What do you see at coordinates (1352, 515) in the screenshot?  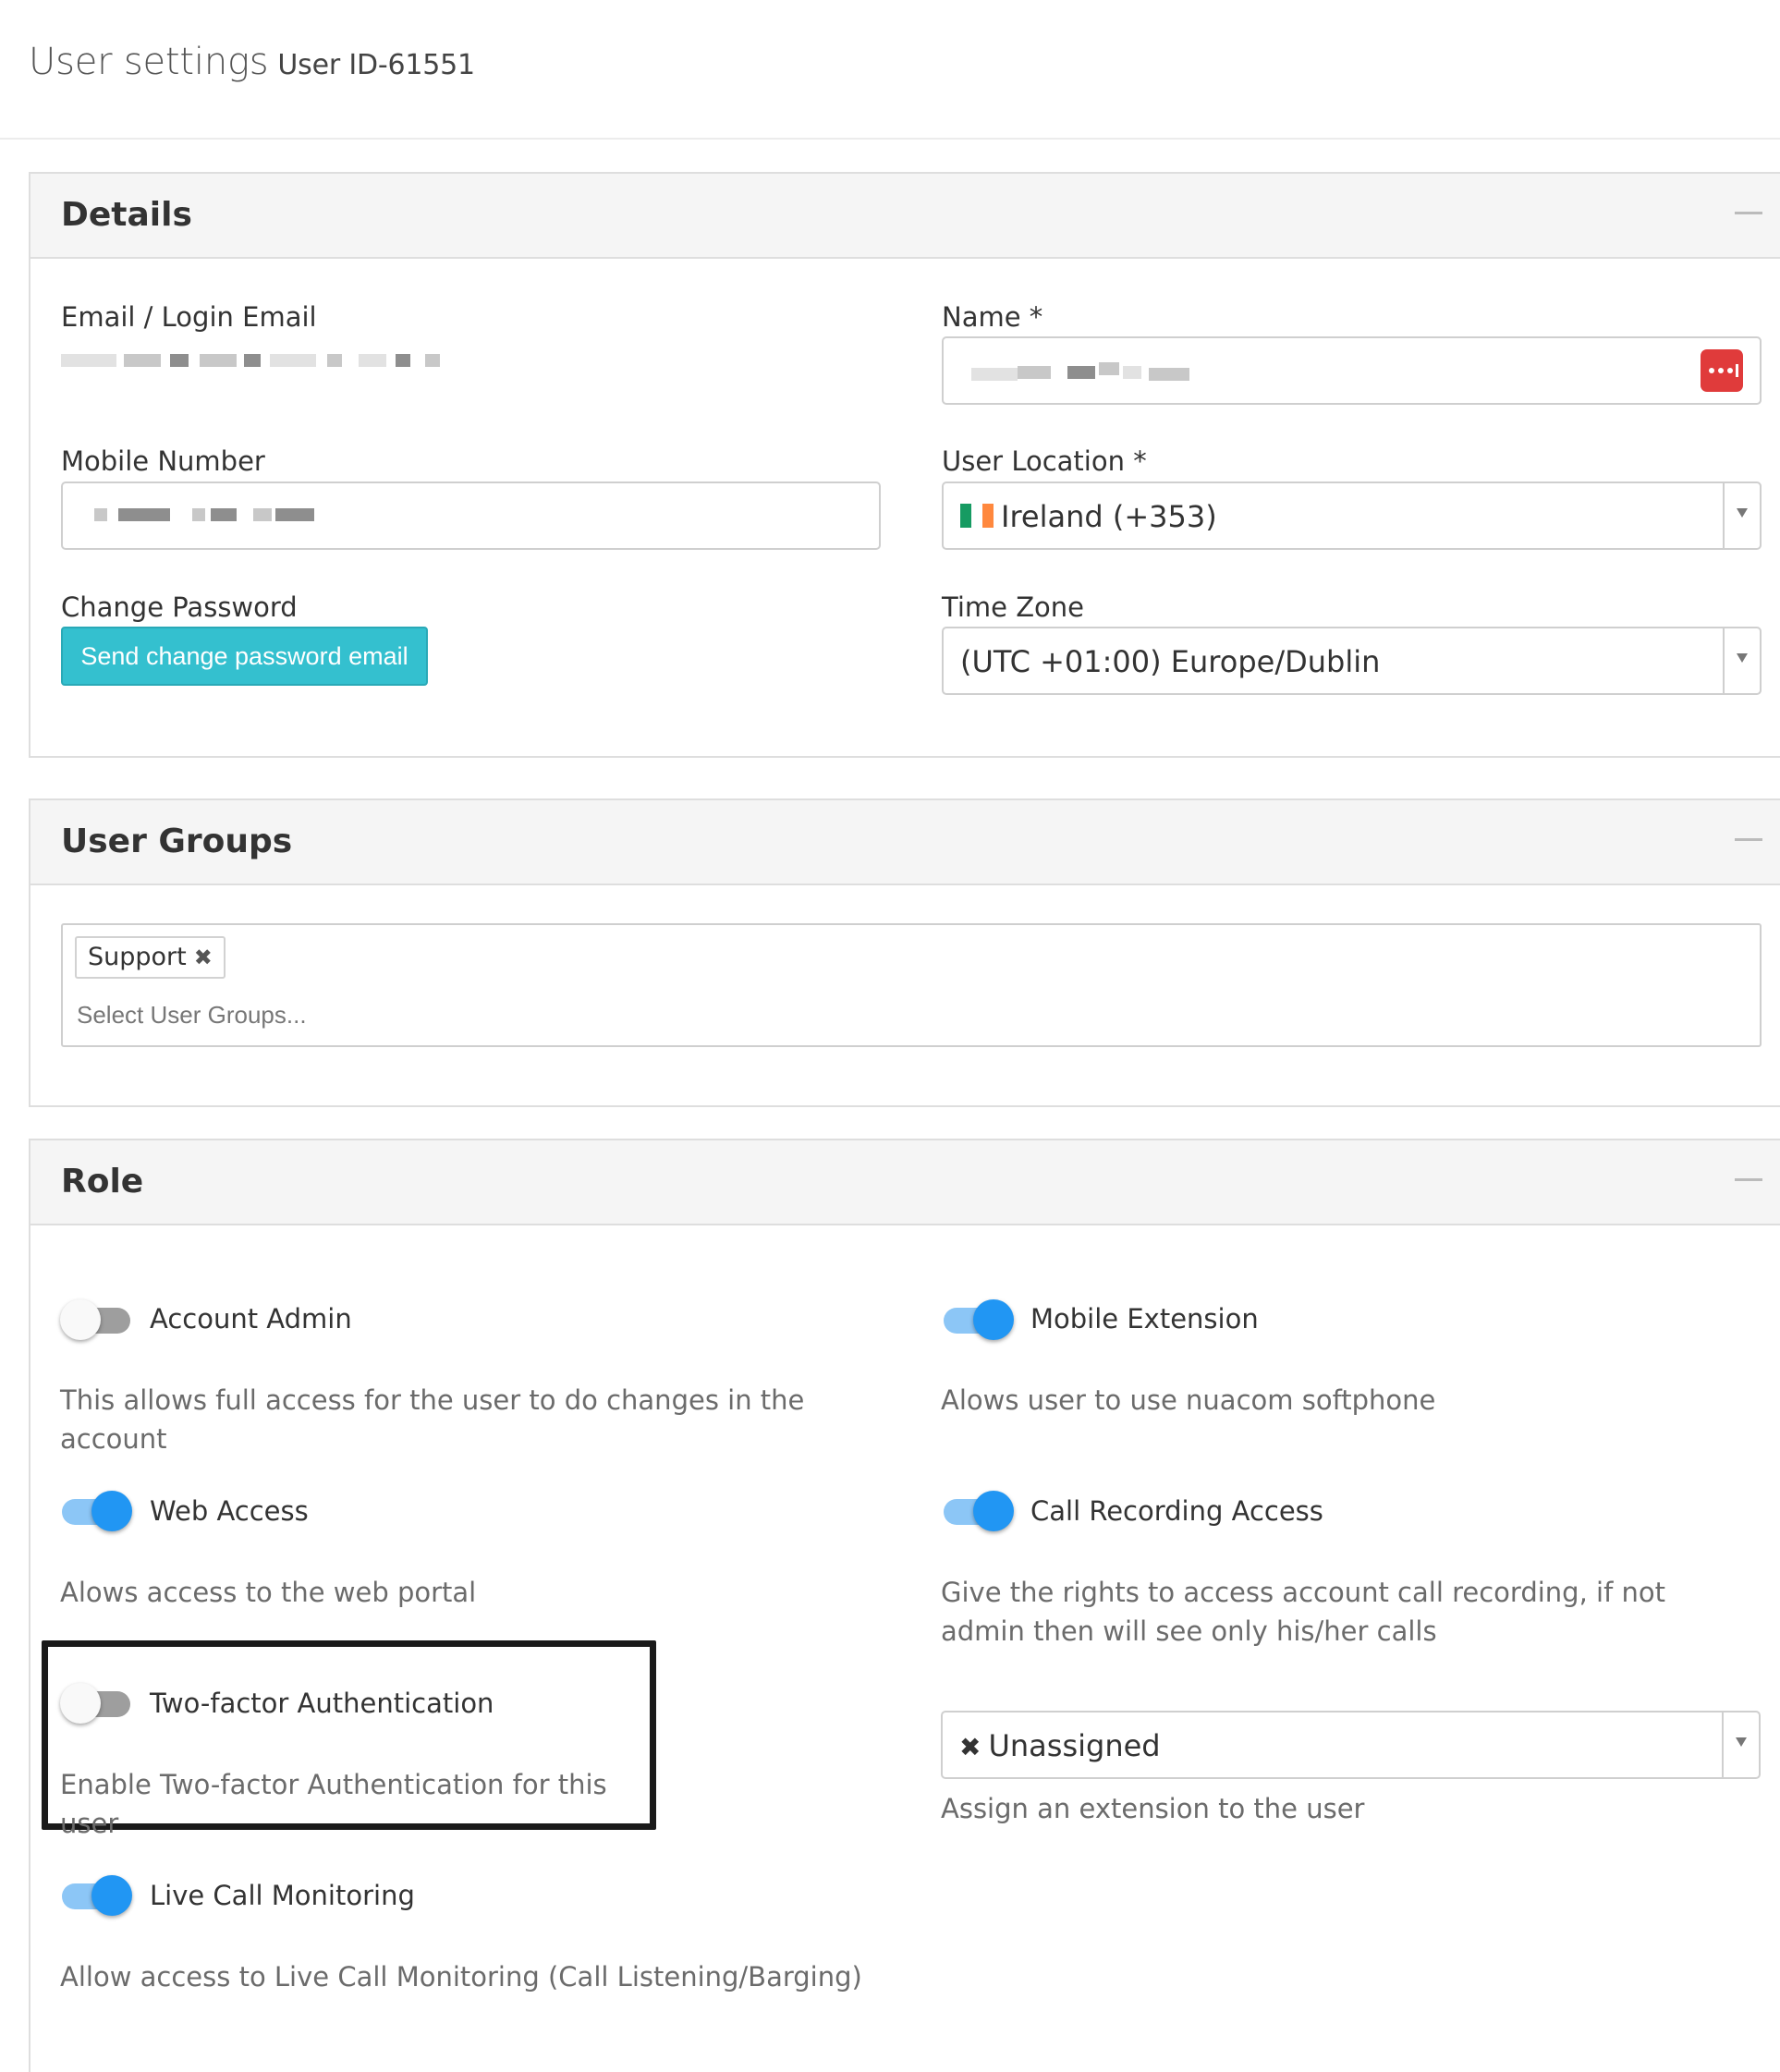 I see `location-select: Ireland (+353)` at bounding box center [1352, 515].